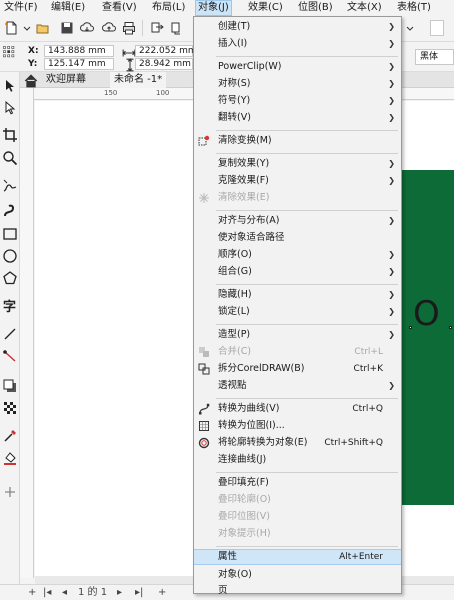  What do you see at coordinates (364, 8) in the screenshot?
I see `menu-text: 文本(X)` at bounding box center [364, 8].